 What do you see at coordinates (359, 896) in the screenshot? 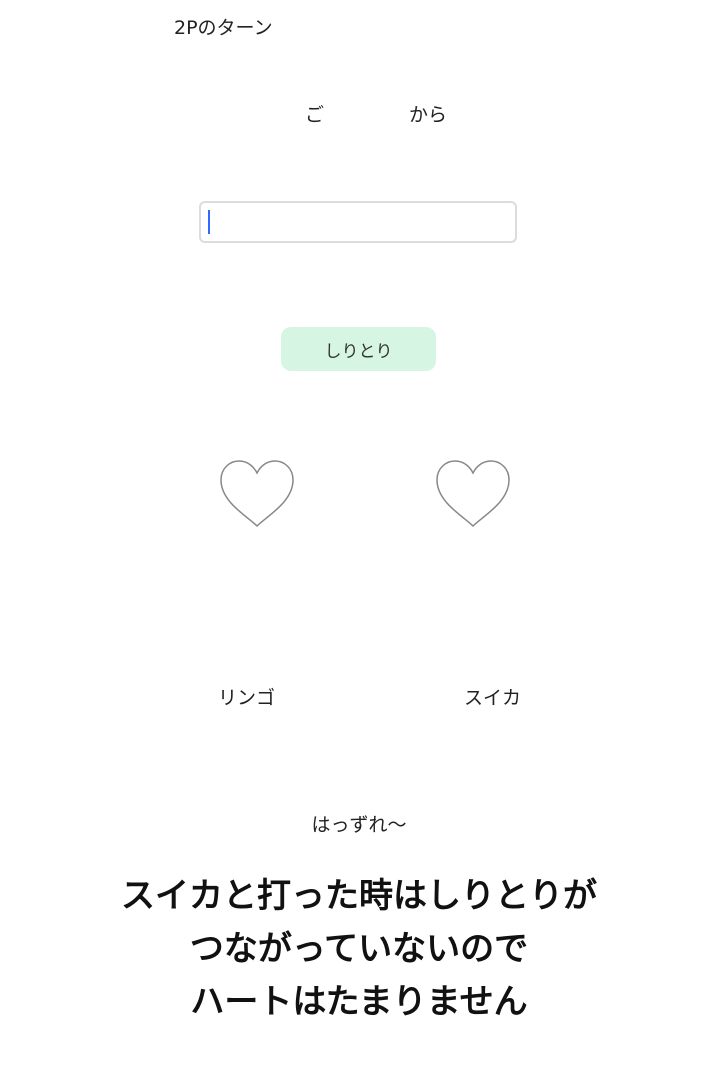
I see `caption-line: スイカと打った時はしりとりが` at bounding box center [359, 896].